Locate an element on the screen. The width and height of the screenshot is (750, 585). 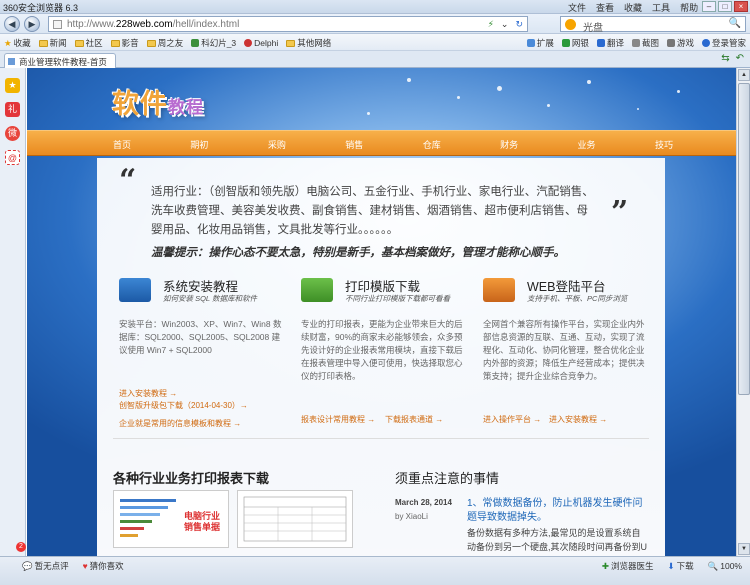
status-comment: 💬 暂无点评 is located at coordinates (45, 566).